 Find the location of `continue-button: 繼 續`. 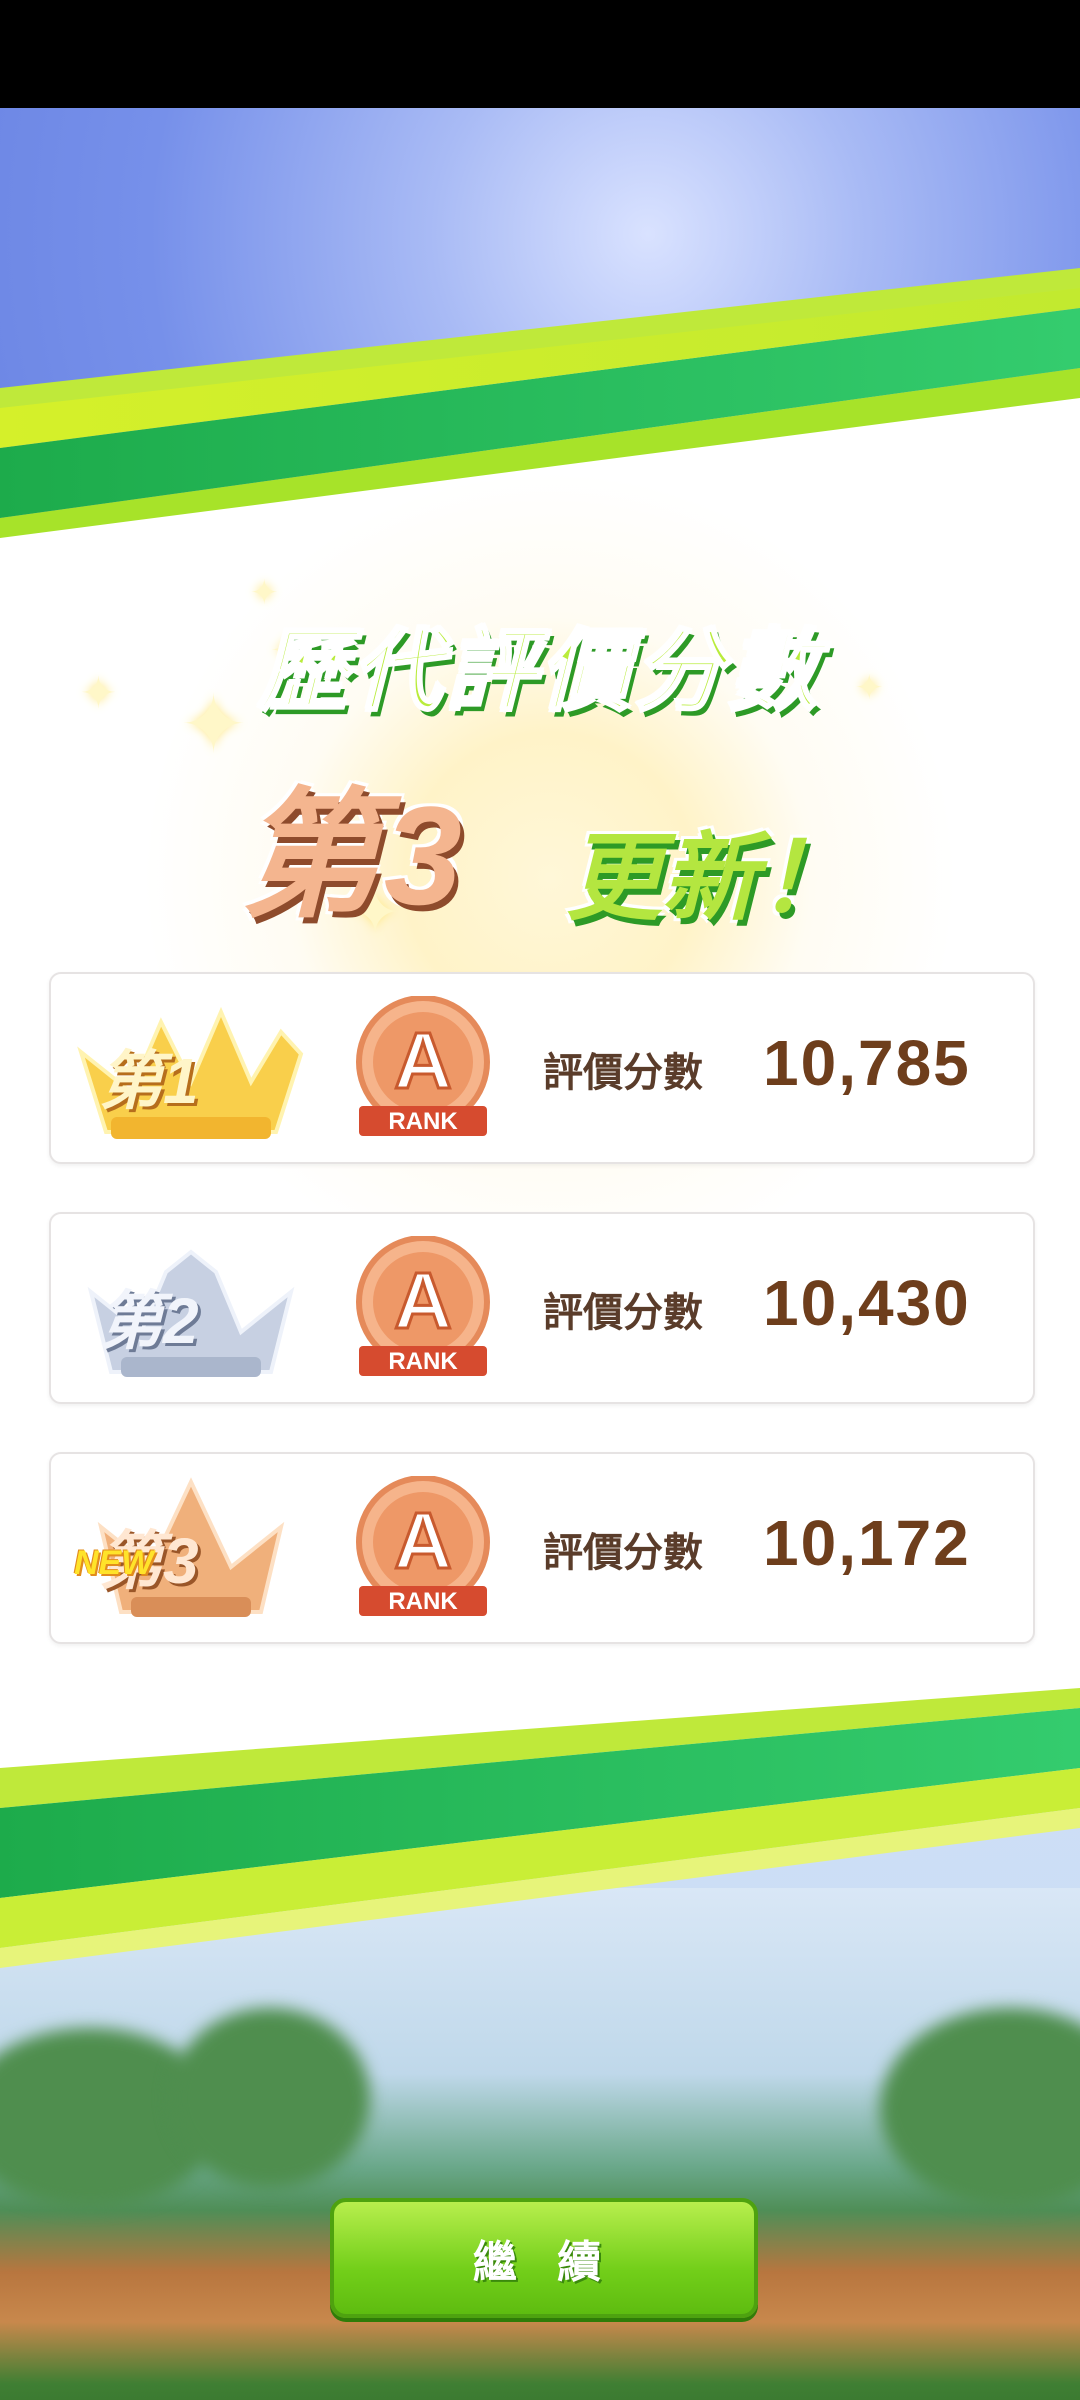

continue-button: 繼 續 is located at coordinates (544, 2258).